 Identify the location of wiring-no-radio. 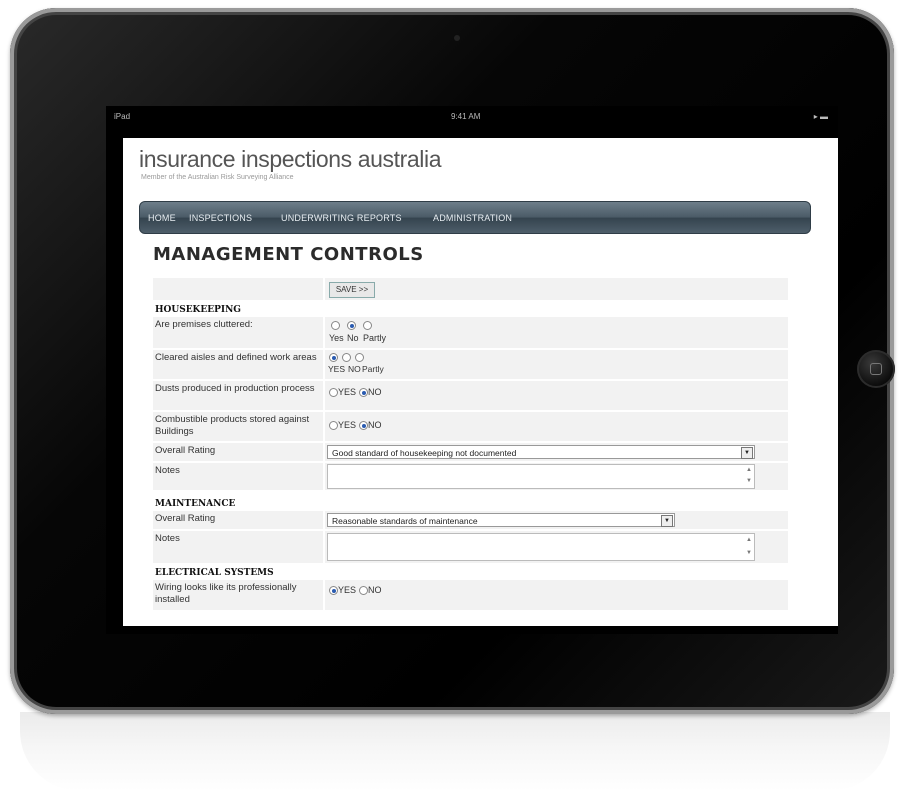
(363, 590).